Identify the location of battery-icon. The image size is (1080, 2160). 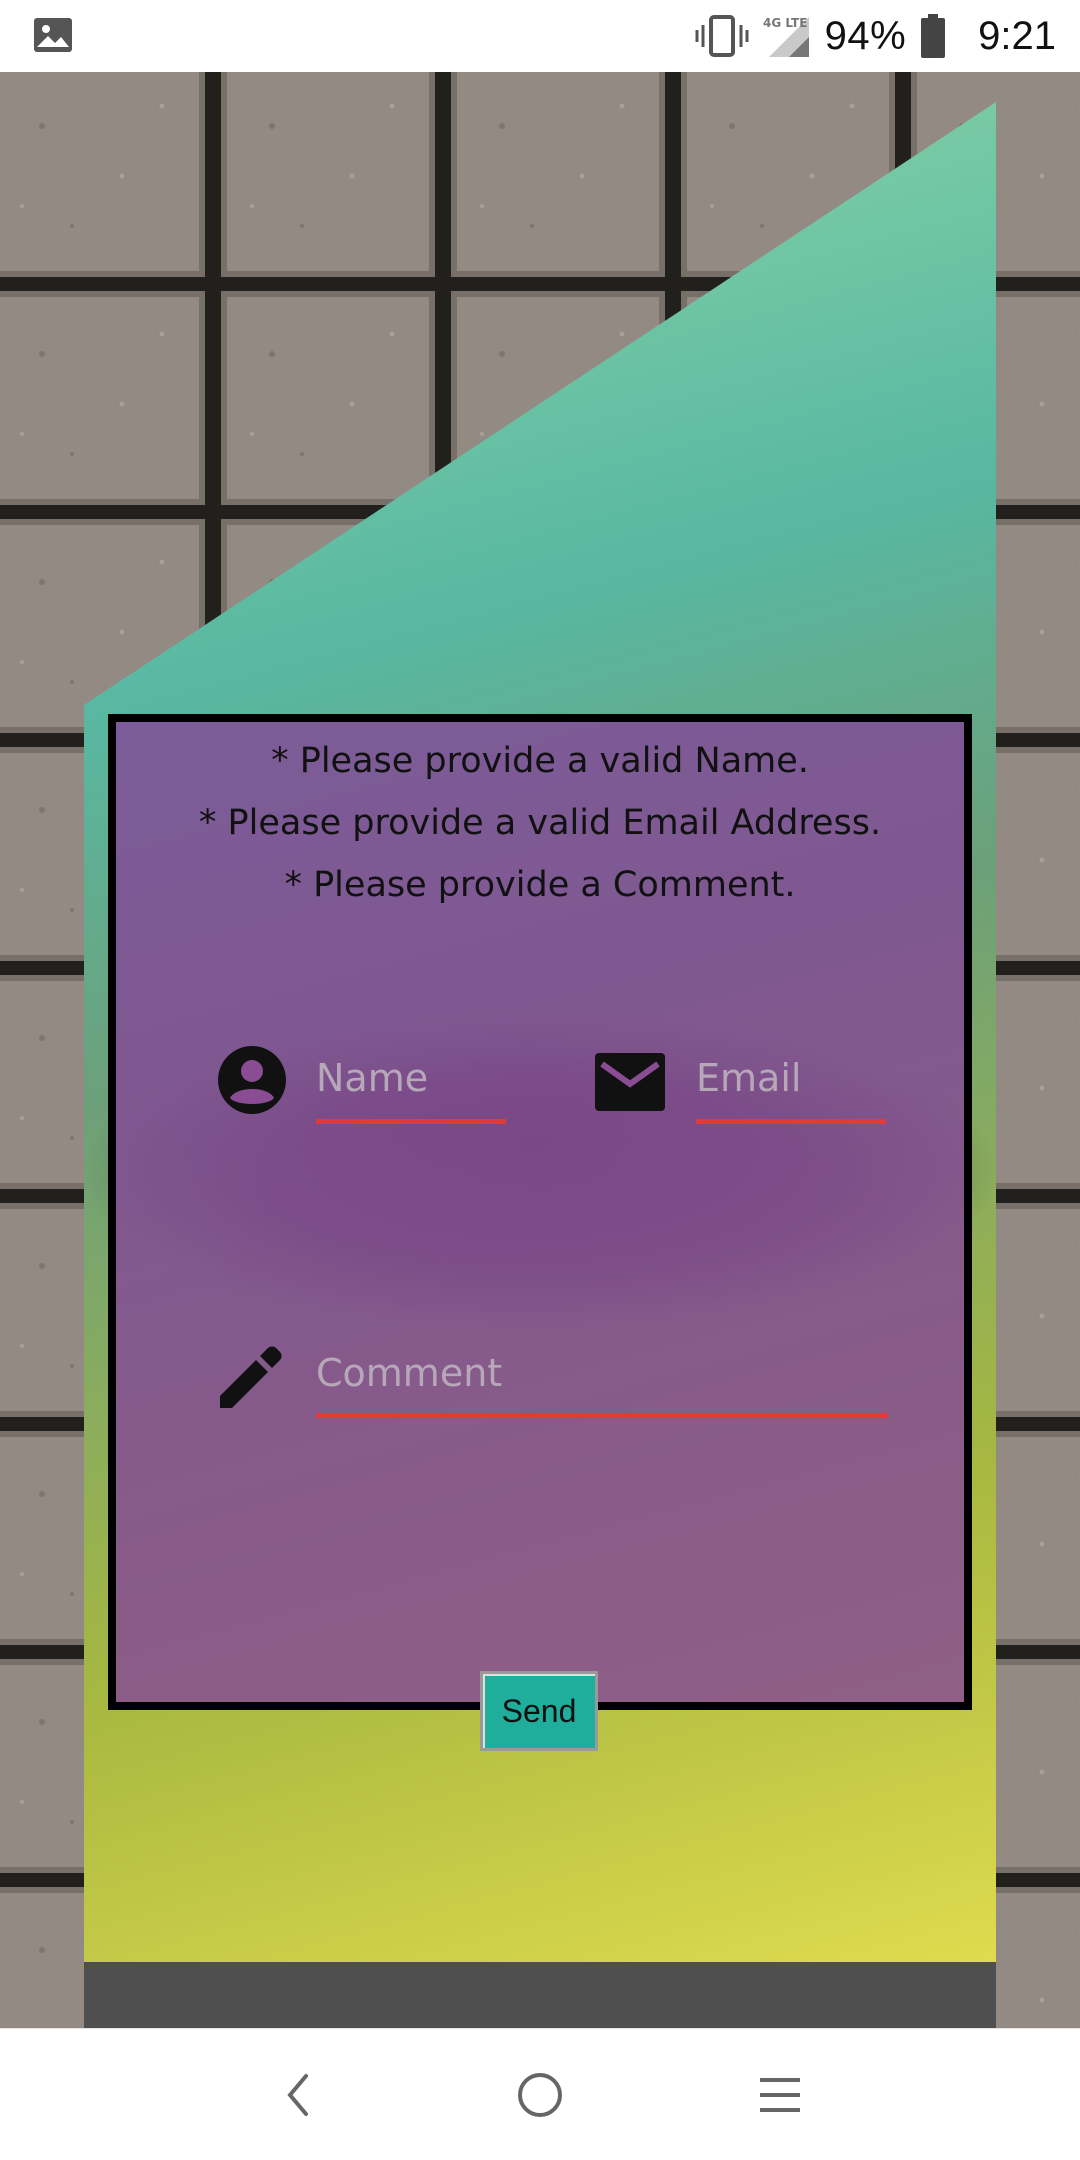
(933, 36).